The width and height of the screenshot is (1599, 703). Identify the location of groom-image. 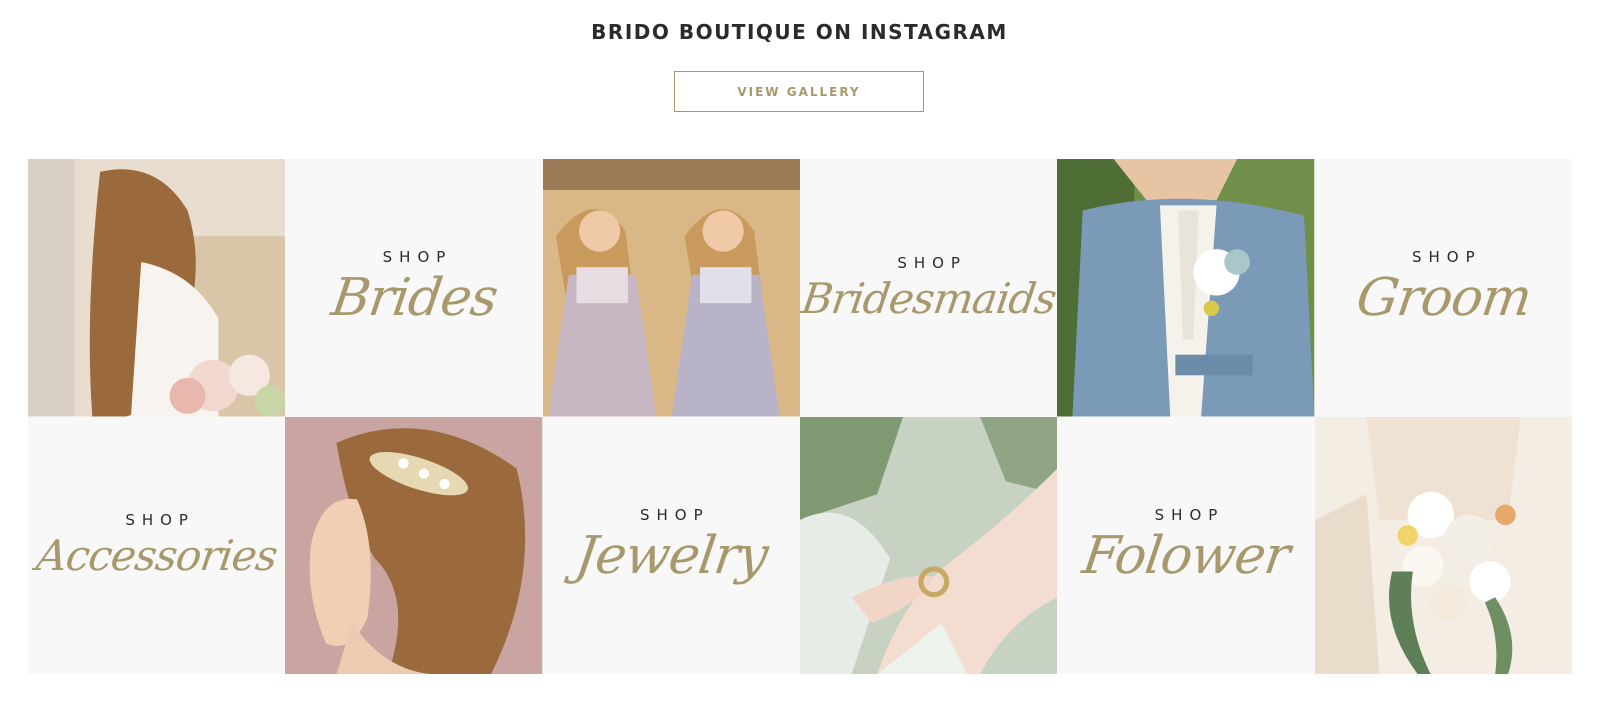
(1186, 288).